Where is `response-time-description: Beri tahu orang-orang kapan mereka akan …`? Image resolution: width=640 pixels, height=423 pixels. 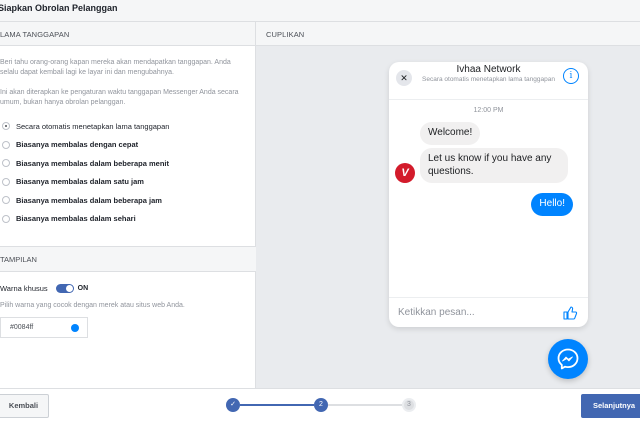 response-time-description: Beri tahu orang-orang kapan mereka akan … is located at coordinates (115, 67).